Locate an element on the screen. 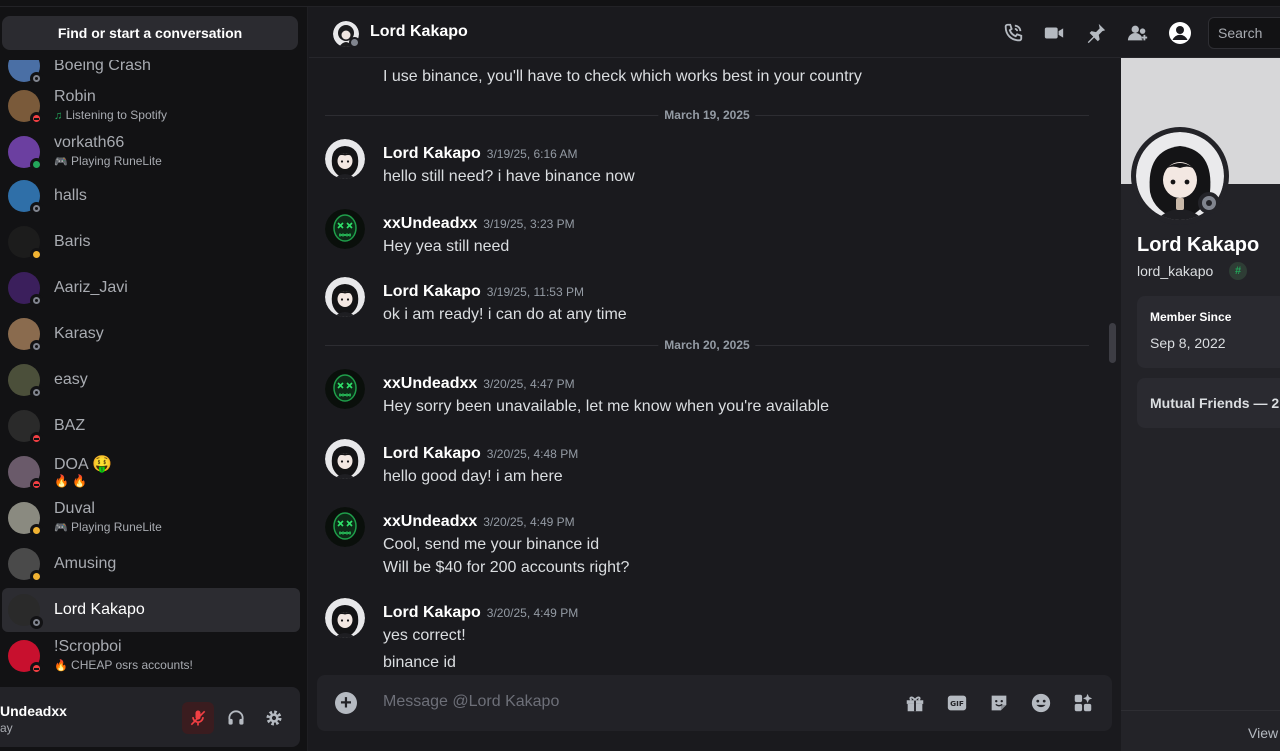  dm-item: BAZ is located at coordinates (151, 426).